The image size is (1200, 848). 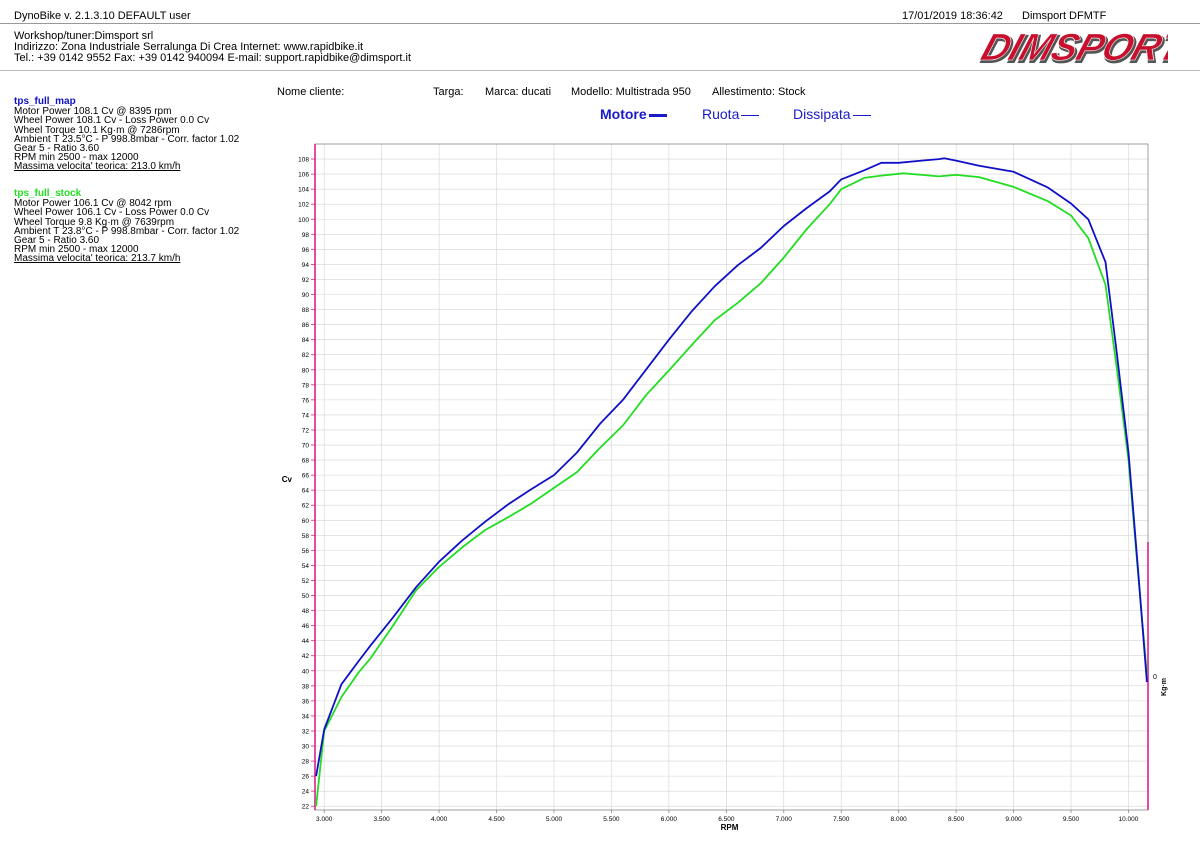 What do you see at coordinates (306, 461) in the screenshot?
I see `y-tick-label: 68` at bounding box center [306, 461].